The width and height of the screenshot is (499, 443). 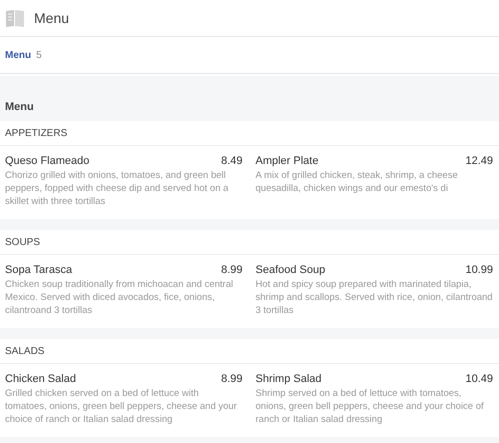 What do you see at coordinates (231, 161) in the screenshot?
I see `item-price: 8.49` at bounding box center [231, 161].